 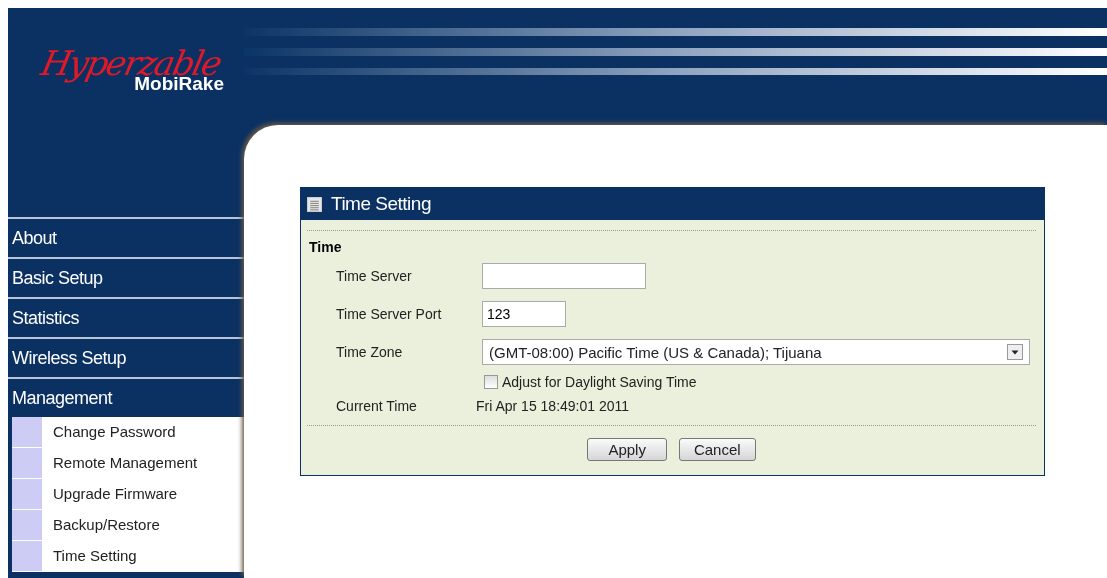 I want to click on panel-title: Time Setting, so click(x=381, y=204).